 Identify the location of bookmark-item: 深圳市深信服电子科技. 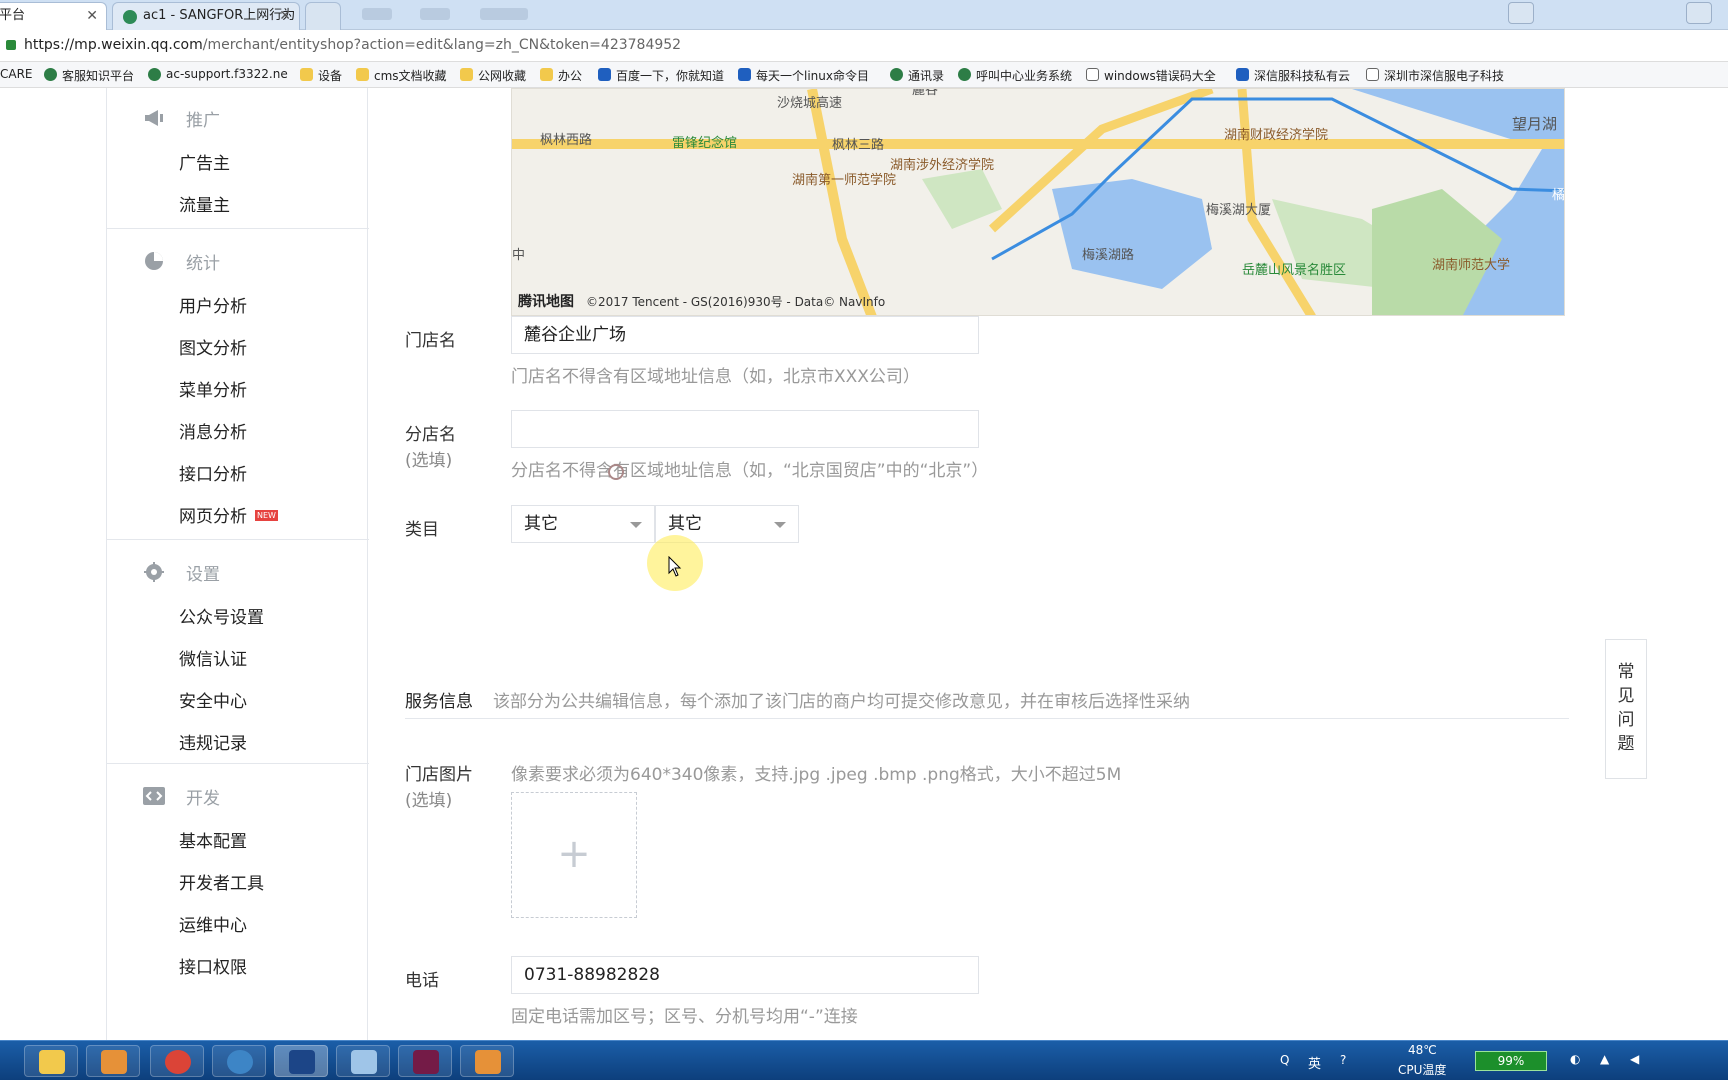
(1435, 75).